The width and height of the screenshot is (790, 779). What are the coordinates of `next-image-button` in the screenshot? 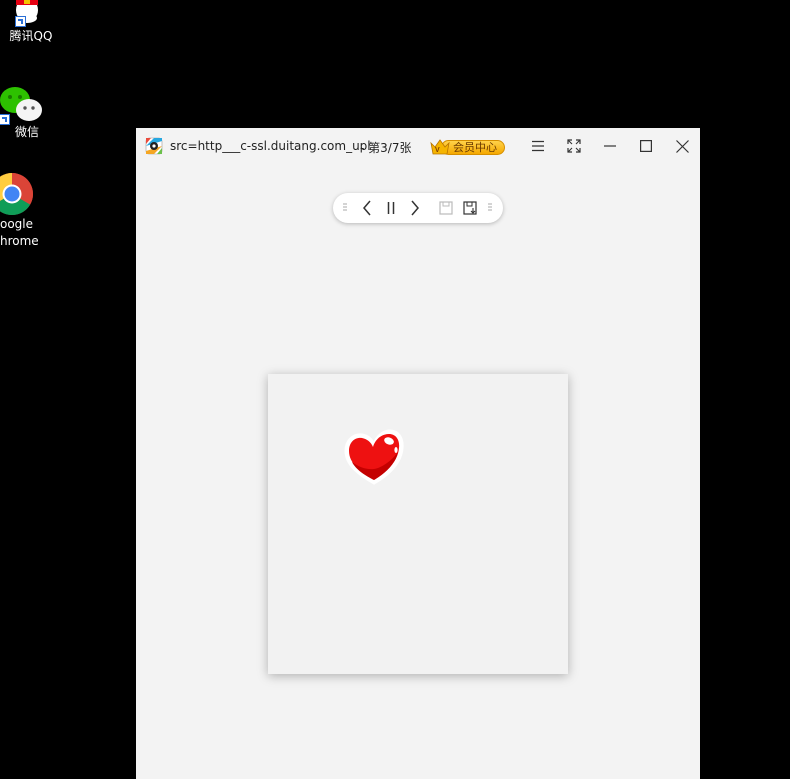 It's located at (415, 208).